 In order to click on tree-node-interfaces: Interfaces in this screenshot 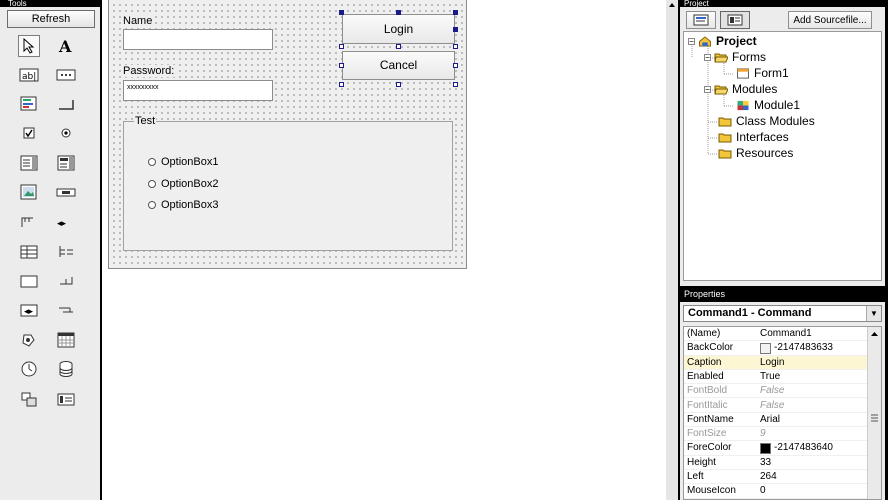, I will do `click(753, 137)`.